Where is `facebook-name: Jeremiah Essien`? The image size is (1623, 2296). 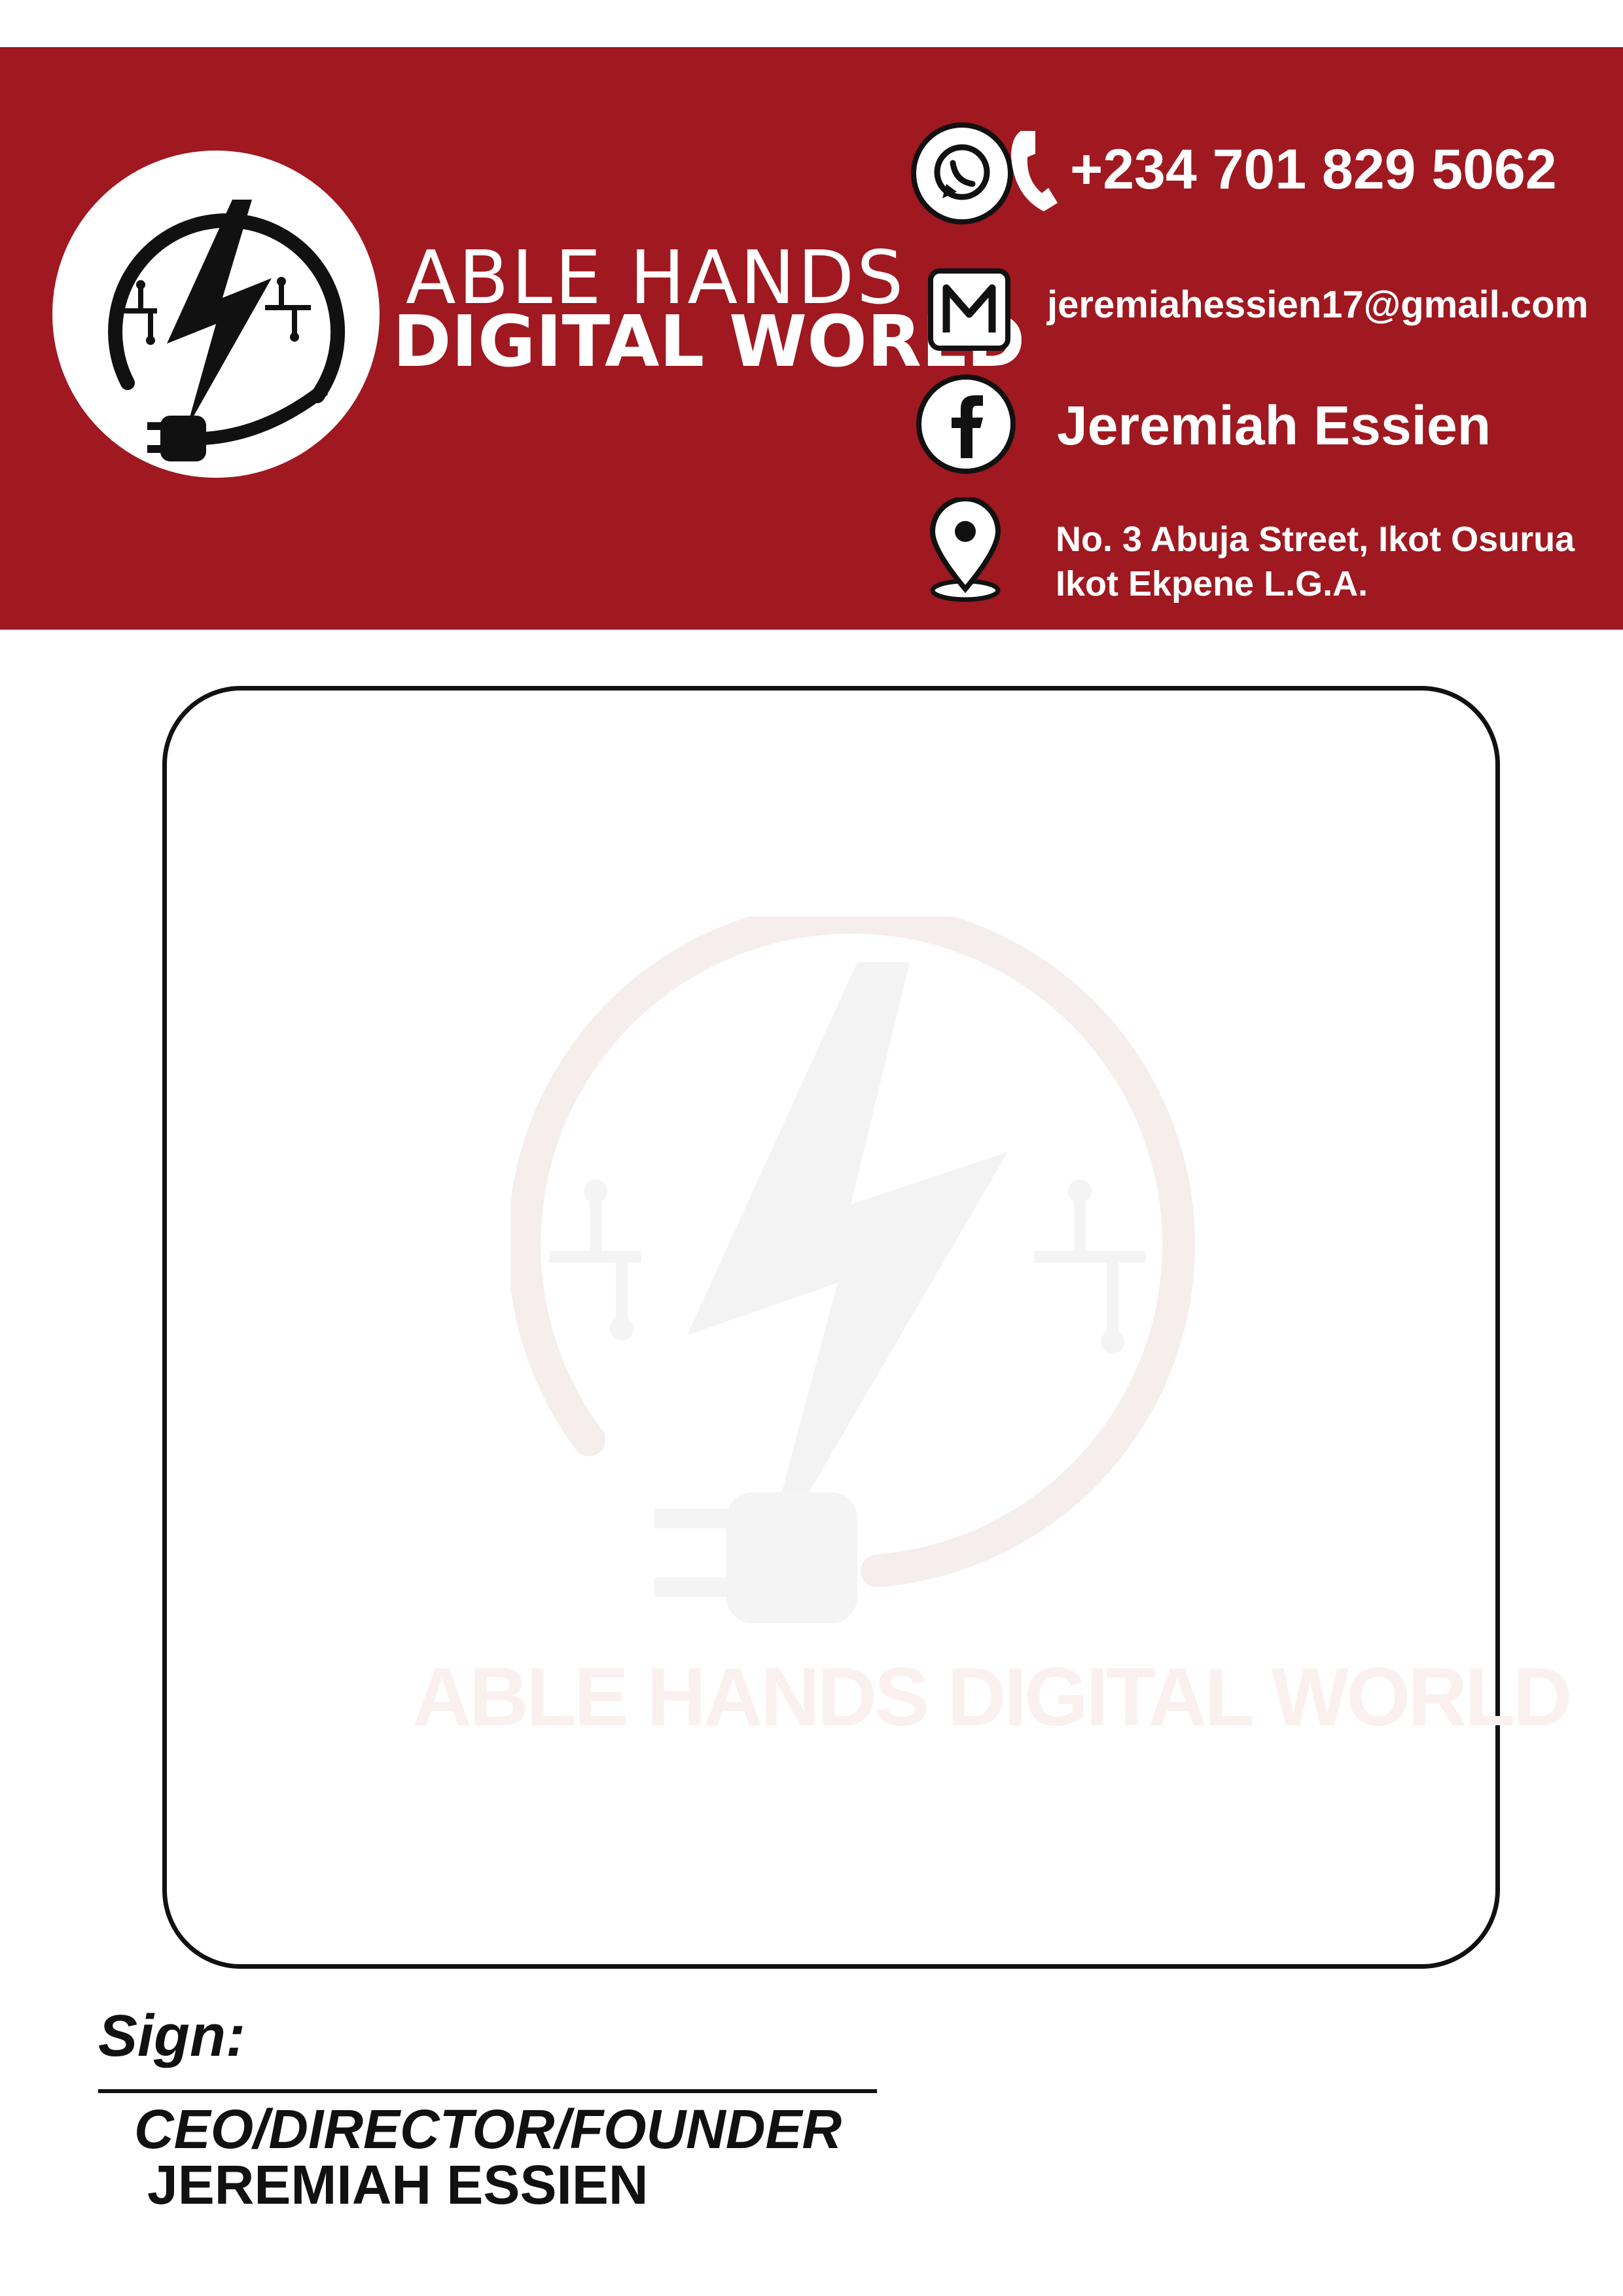 facebook-name: Jeremiah Essien is located at coordinates (1274, 426).